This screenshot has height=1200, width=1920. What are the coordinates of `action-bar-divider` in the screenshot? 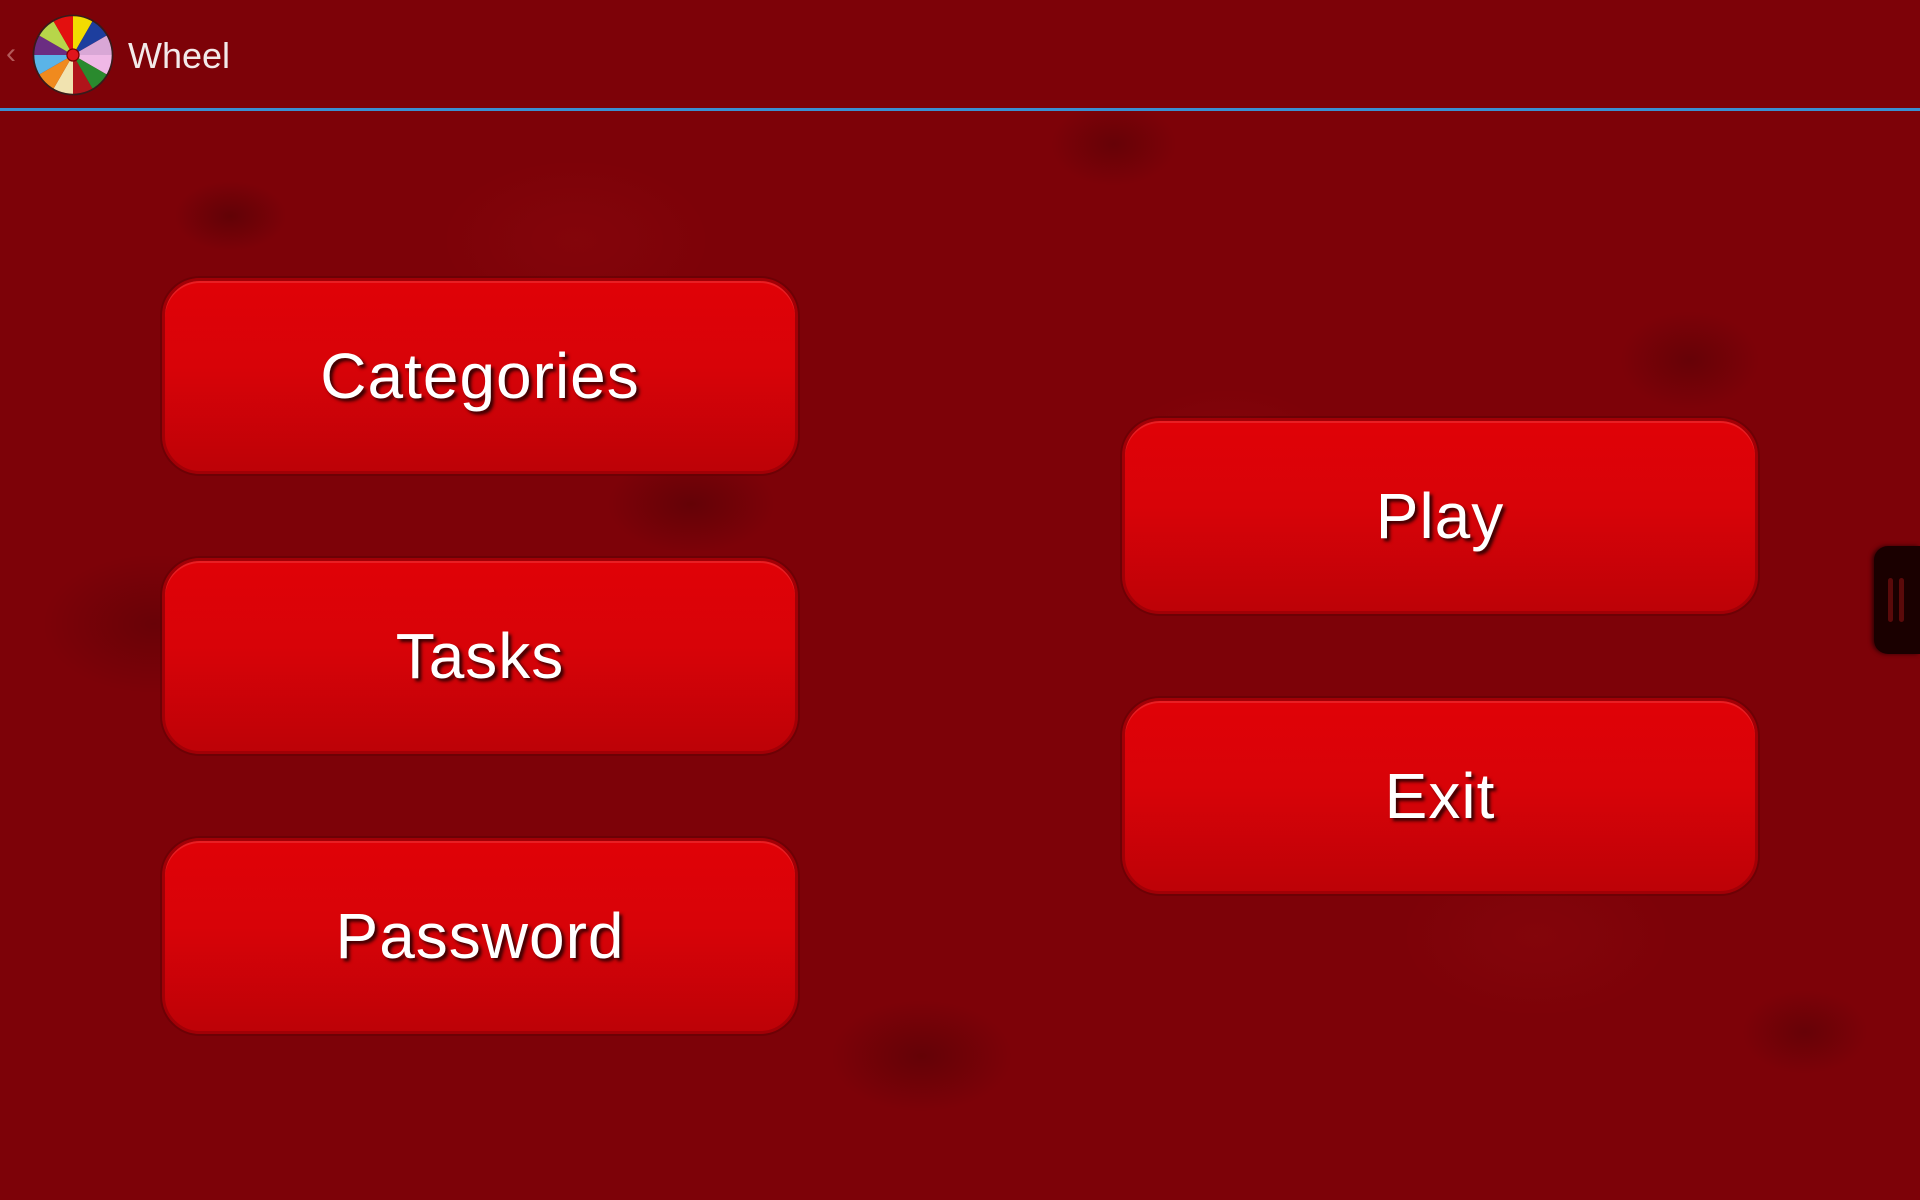 It's located at (960, 109).